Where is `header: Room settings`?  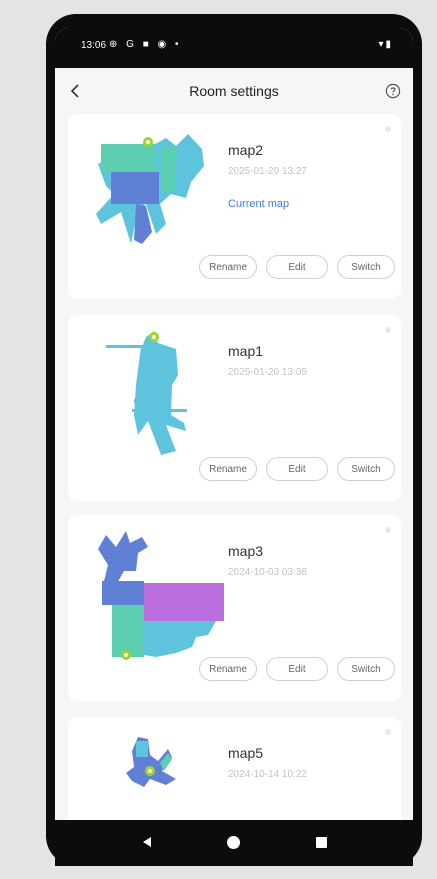 header: Room settings is located at coordinates (234, 91).